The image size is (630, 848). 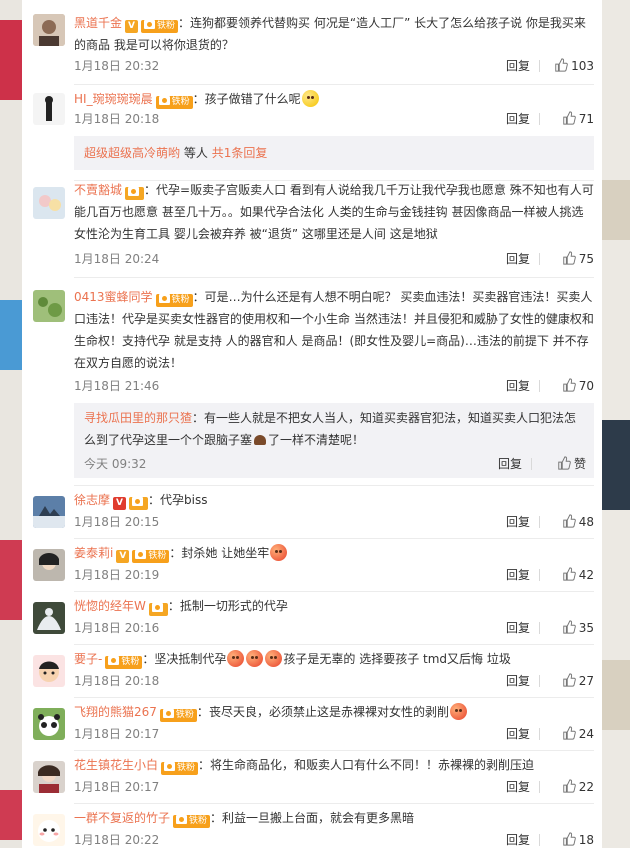 What do you see at coordinates (88, 659) in the screenshot?
I see `username: 要子-` at bounding box center [88, 659].